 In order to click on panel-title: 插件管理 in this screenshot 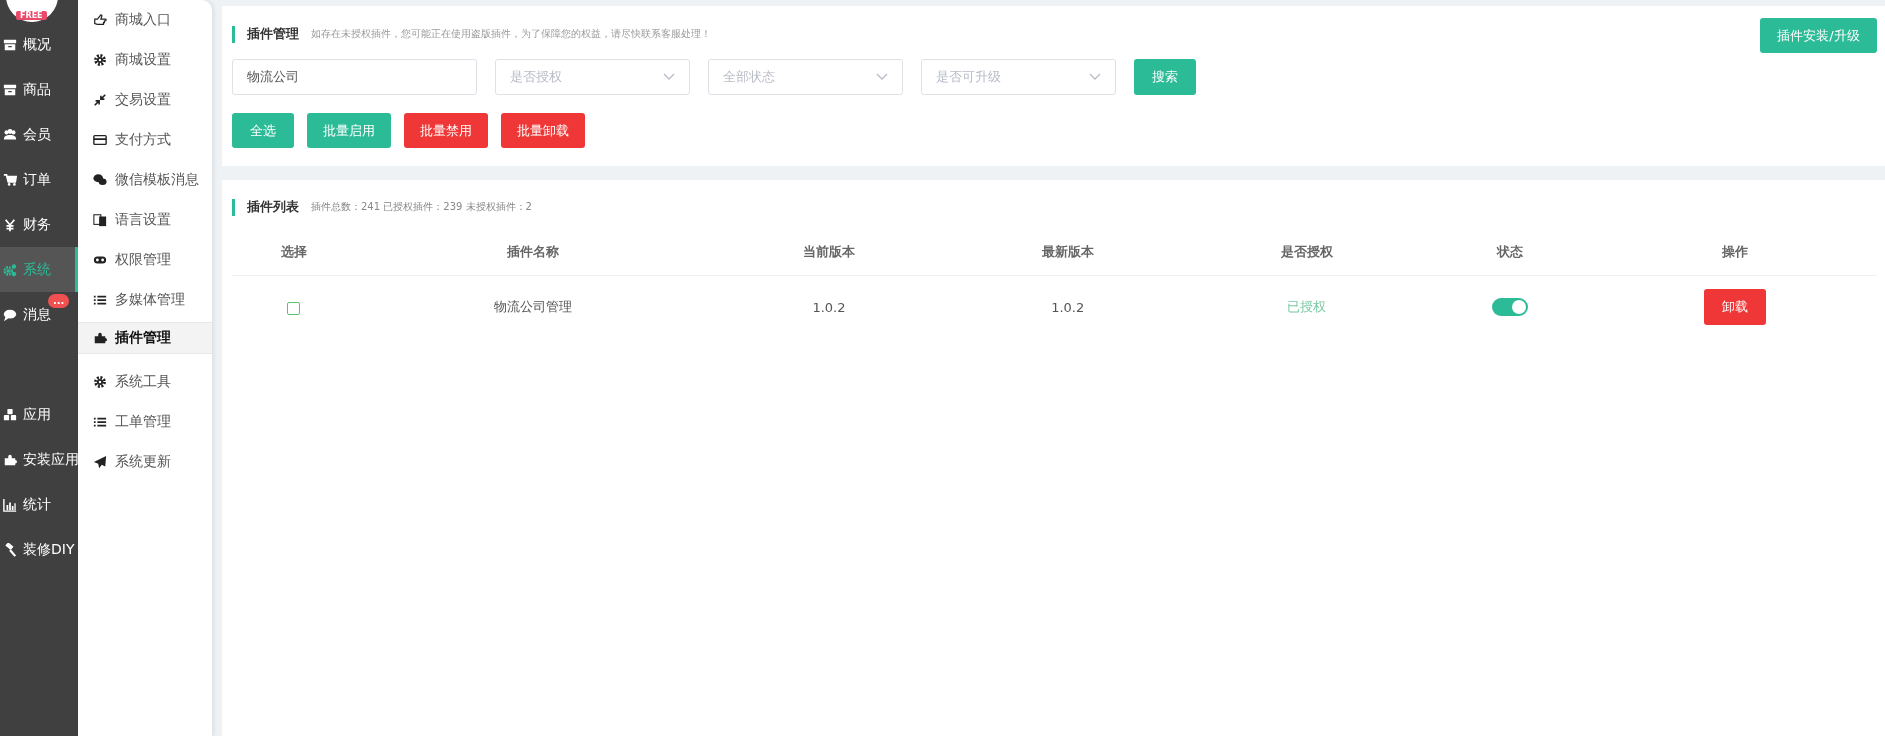, I will do `click(273, 34)`.